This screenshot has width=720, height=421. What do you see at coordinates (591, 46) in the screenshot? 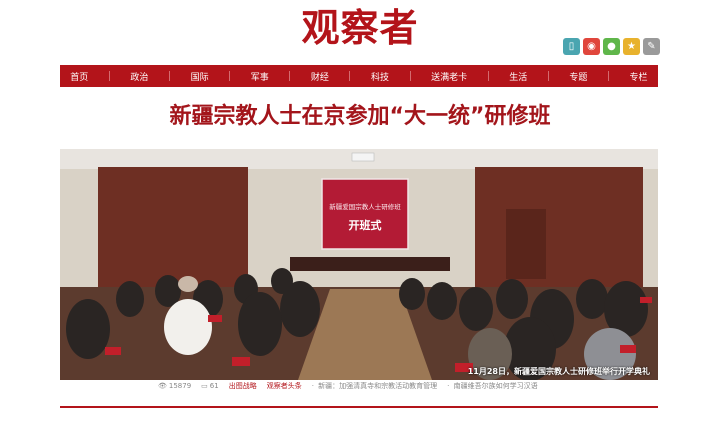
I see `weibo-icon: ◉` at bounding box center [591, 46].